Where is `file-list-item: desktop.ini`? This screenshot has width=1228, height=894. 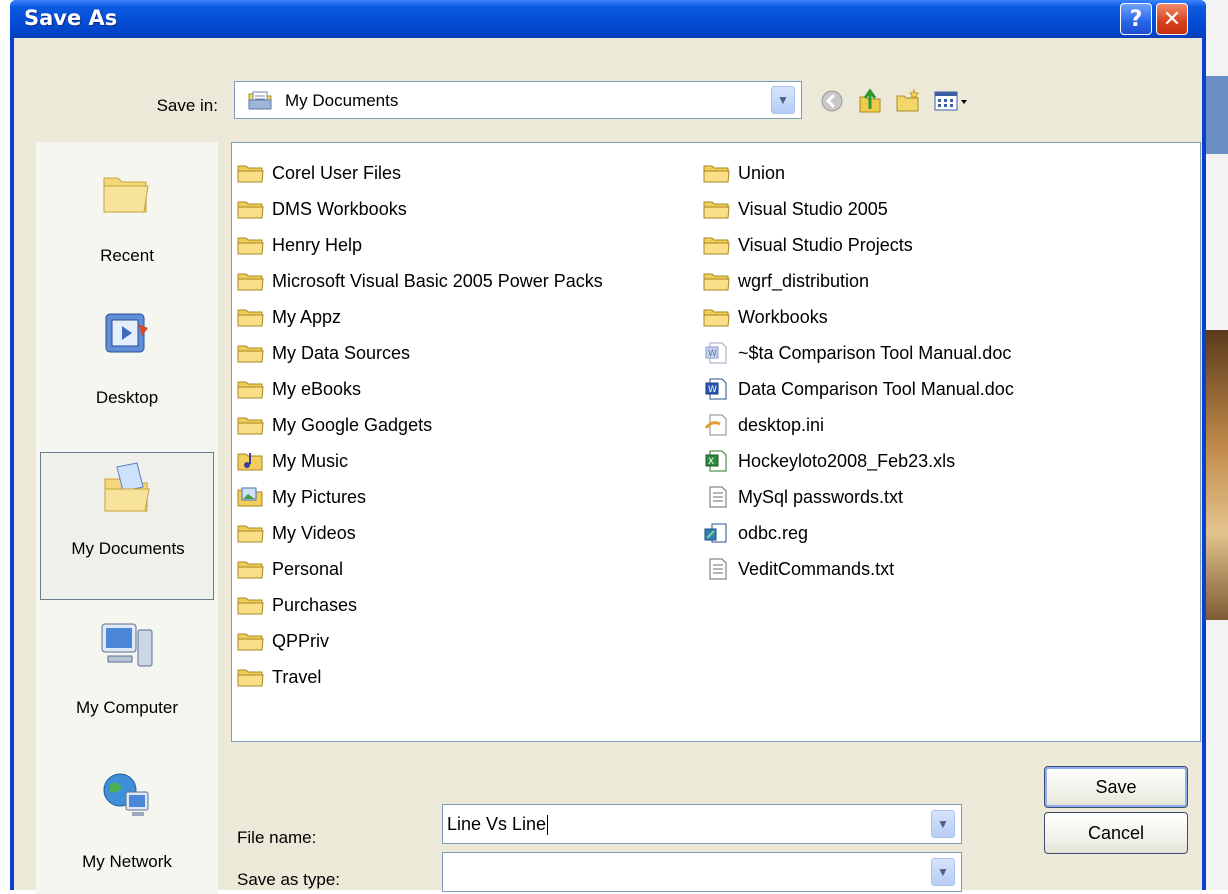 file-list-item: desktop.ini is located at coordinates (858, 425).